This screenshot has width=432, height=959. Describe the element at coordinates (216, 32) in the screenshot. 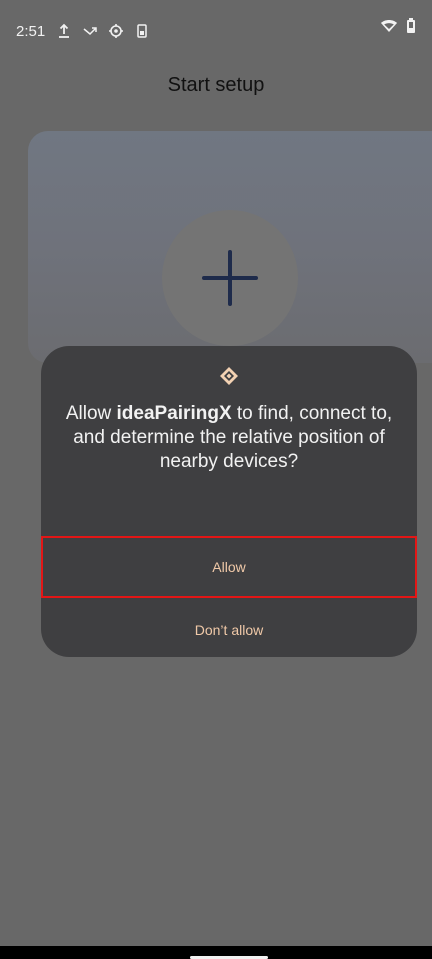

I see `status-bar: 2:51` at that location.